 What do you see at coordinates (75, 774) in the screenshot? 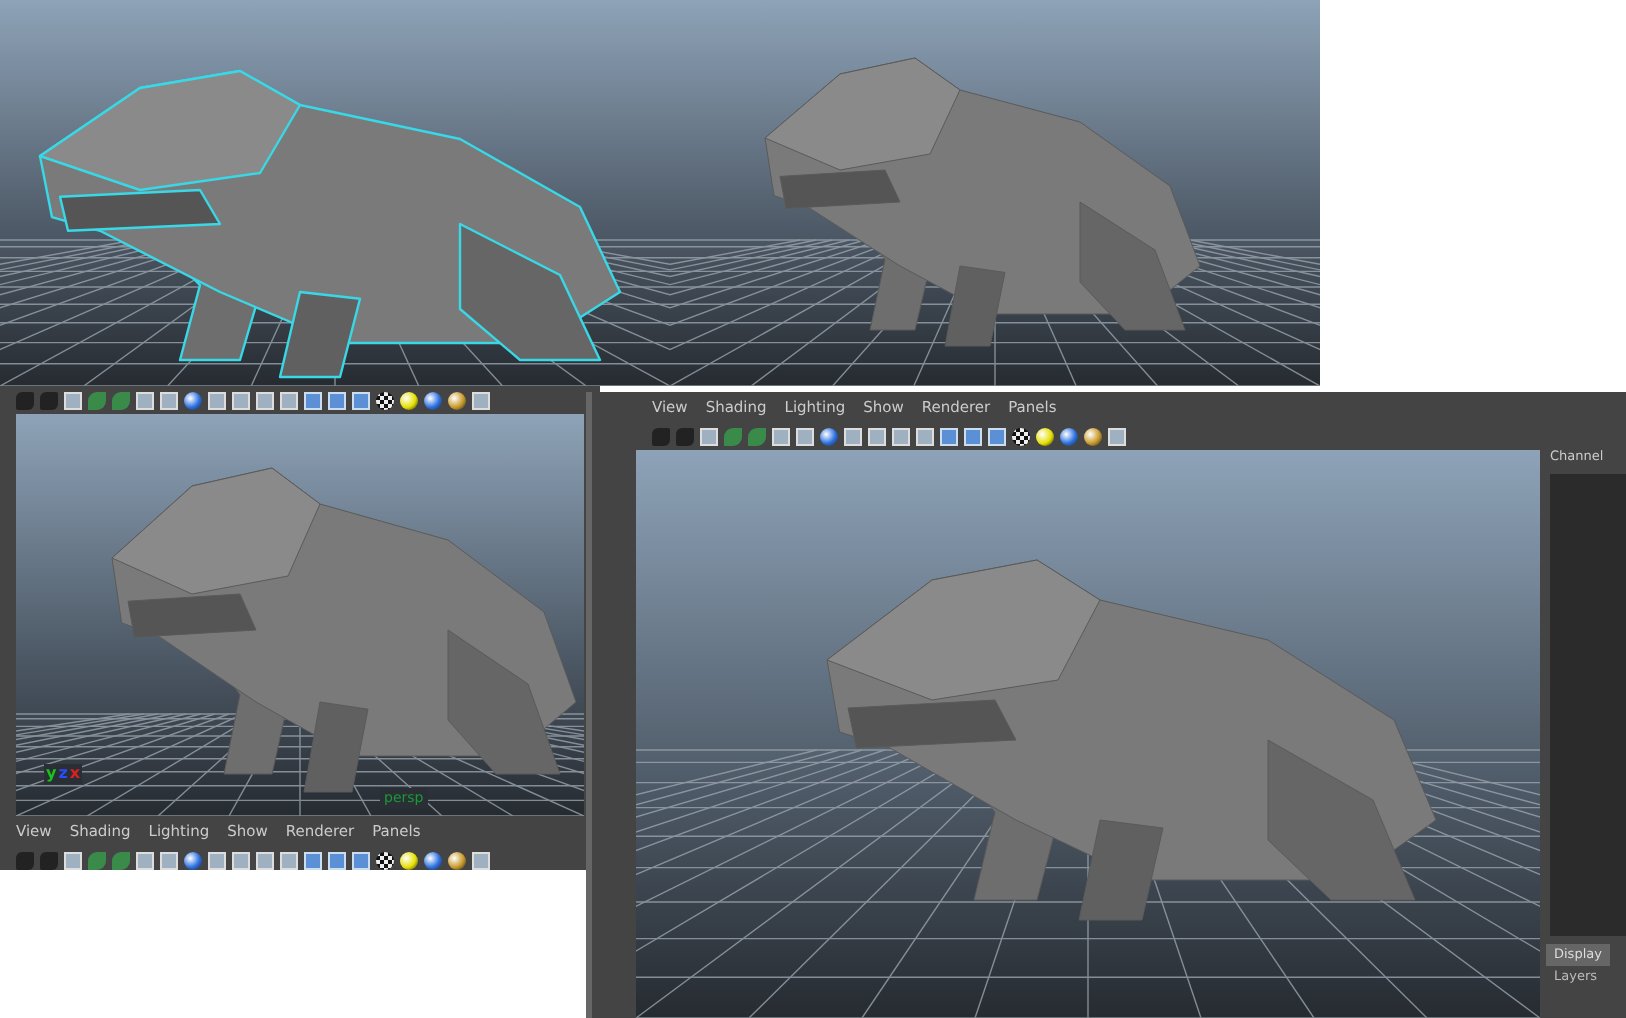
I see `axis-label: x` at bounding box center [75, 774].